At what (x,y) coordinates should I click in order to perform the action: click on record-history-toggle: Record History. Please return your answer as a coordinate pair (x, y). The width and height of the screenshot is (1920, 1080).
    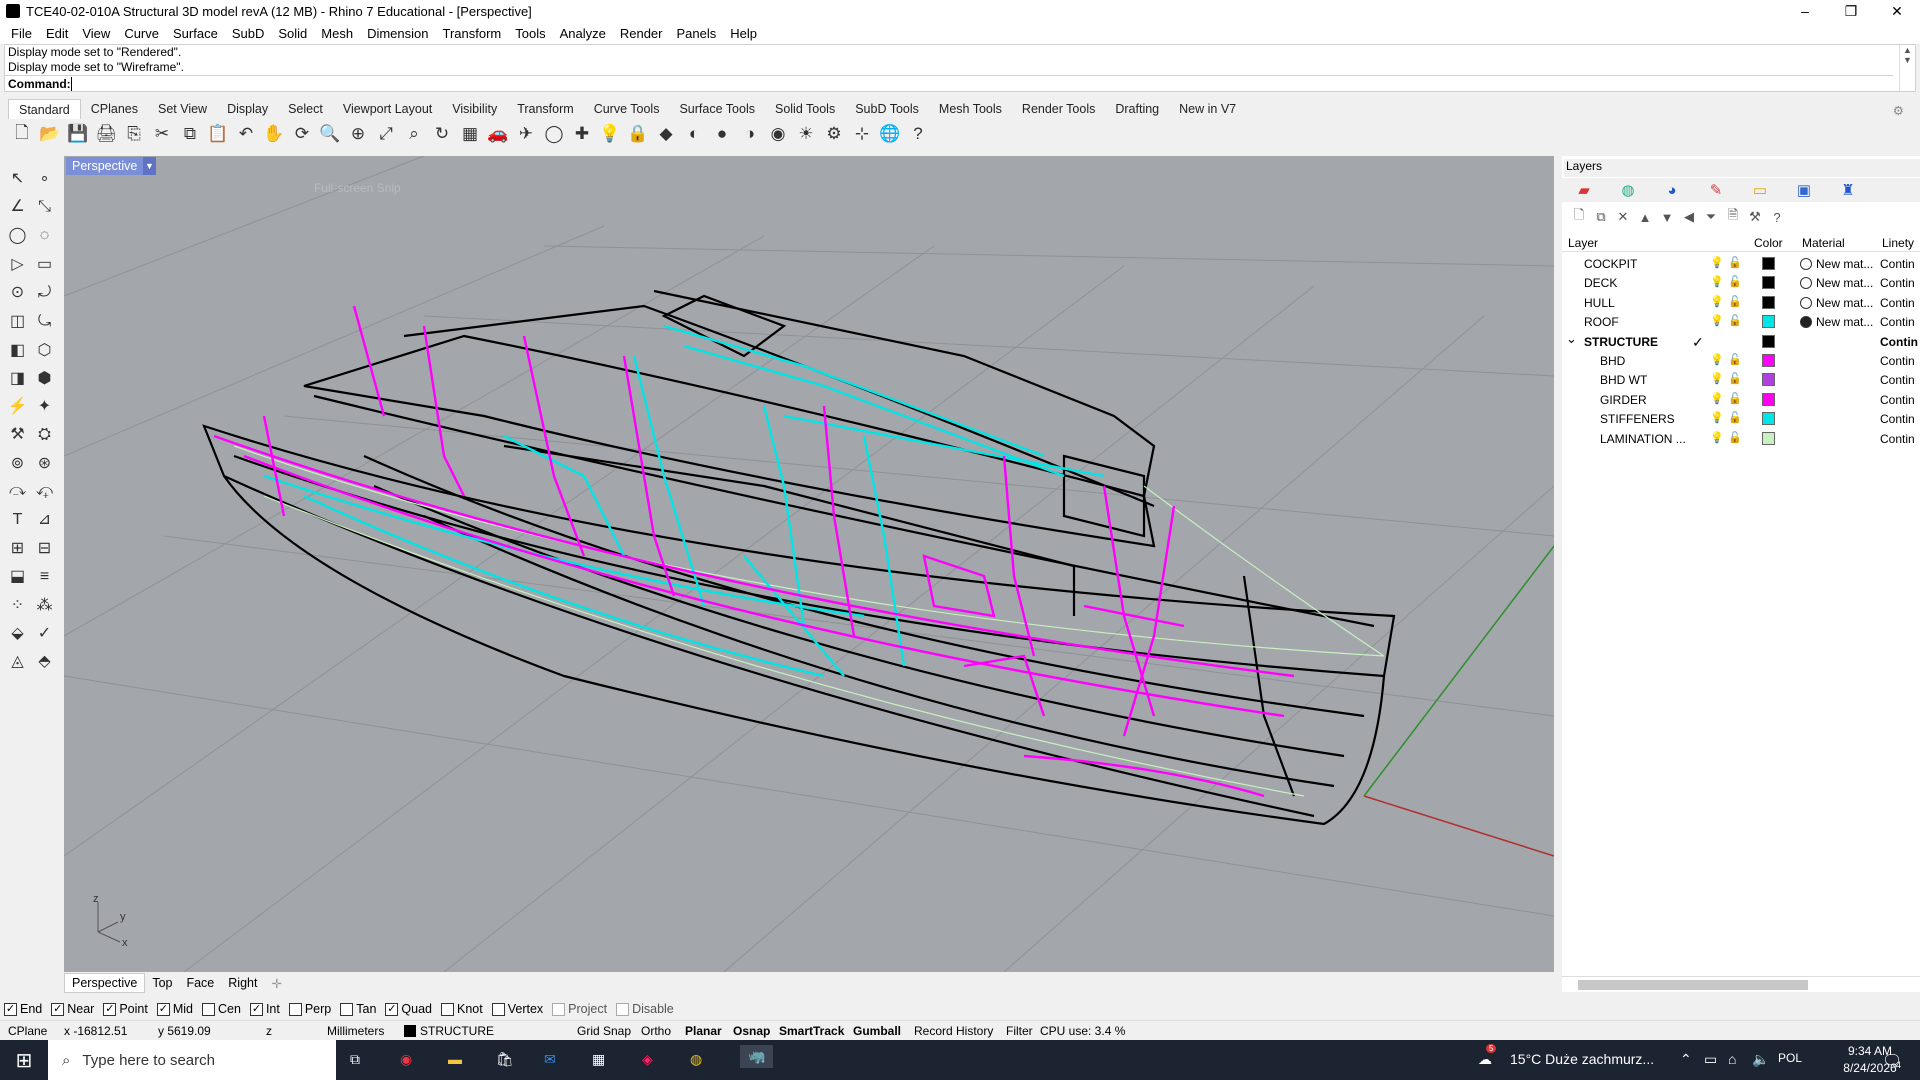
    Looking at the image, I should click on (953, 1031).